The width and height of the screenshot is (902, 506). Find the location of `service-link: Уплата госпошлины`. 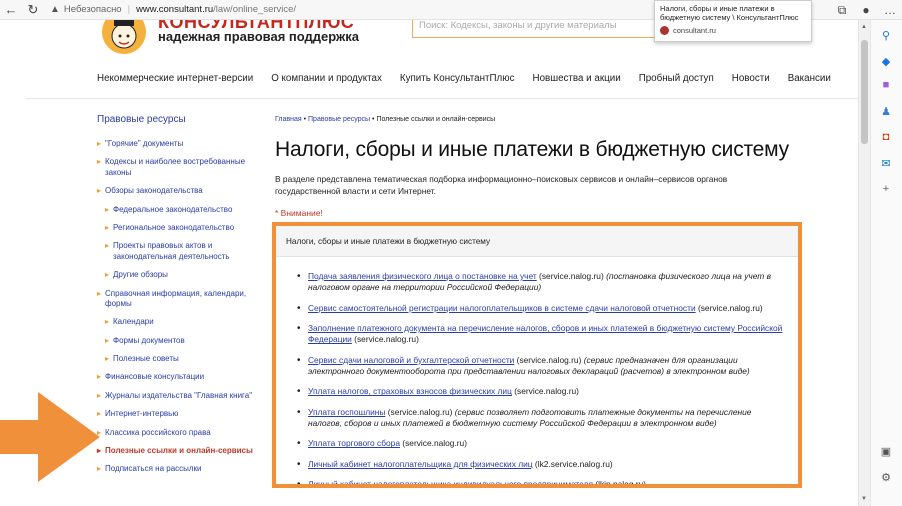

service-link: Уплата госпошлины is located at coordinates (346, 412).